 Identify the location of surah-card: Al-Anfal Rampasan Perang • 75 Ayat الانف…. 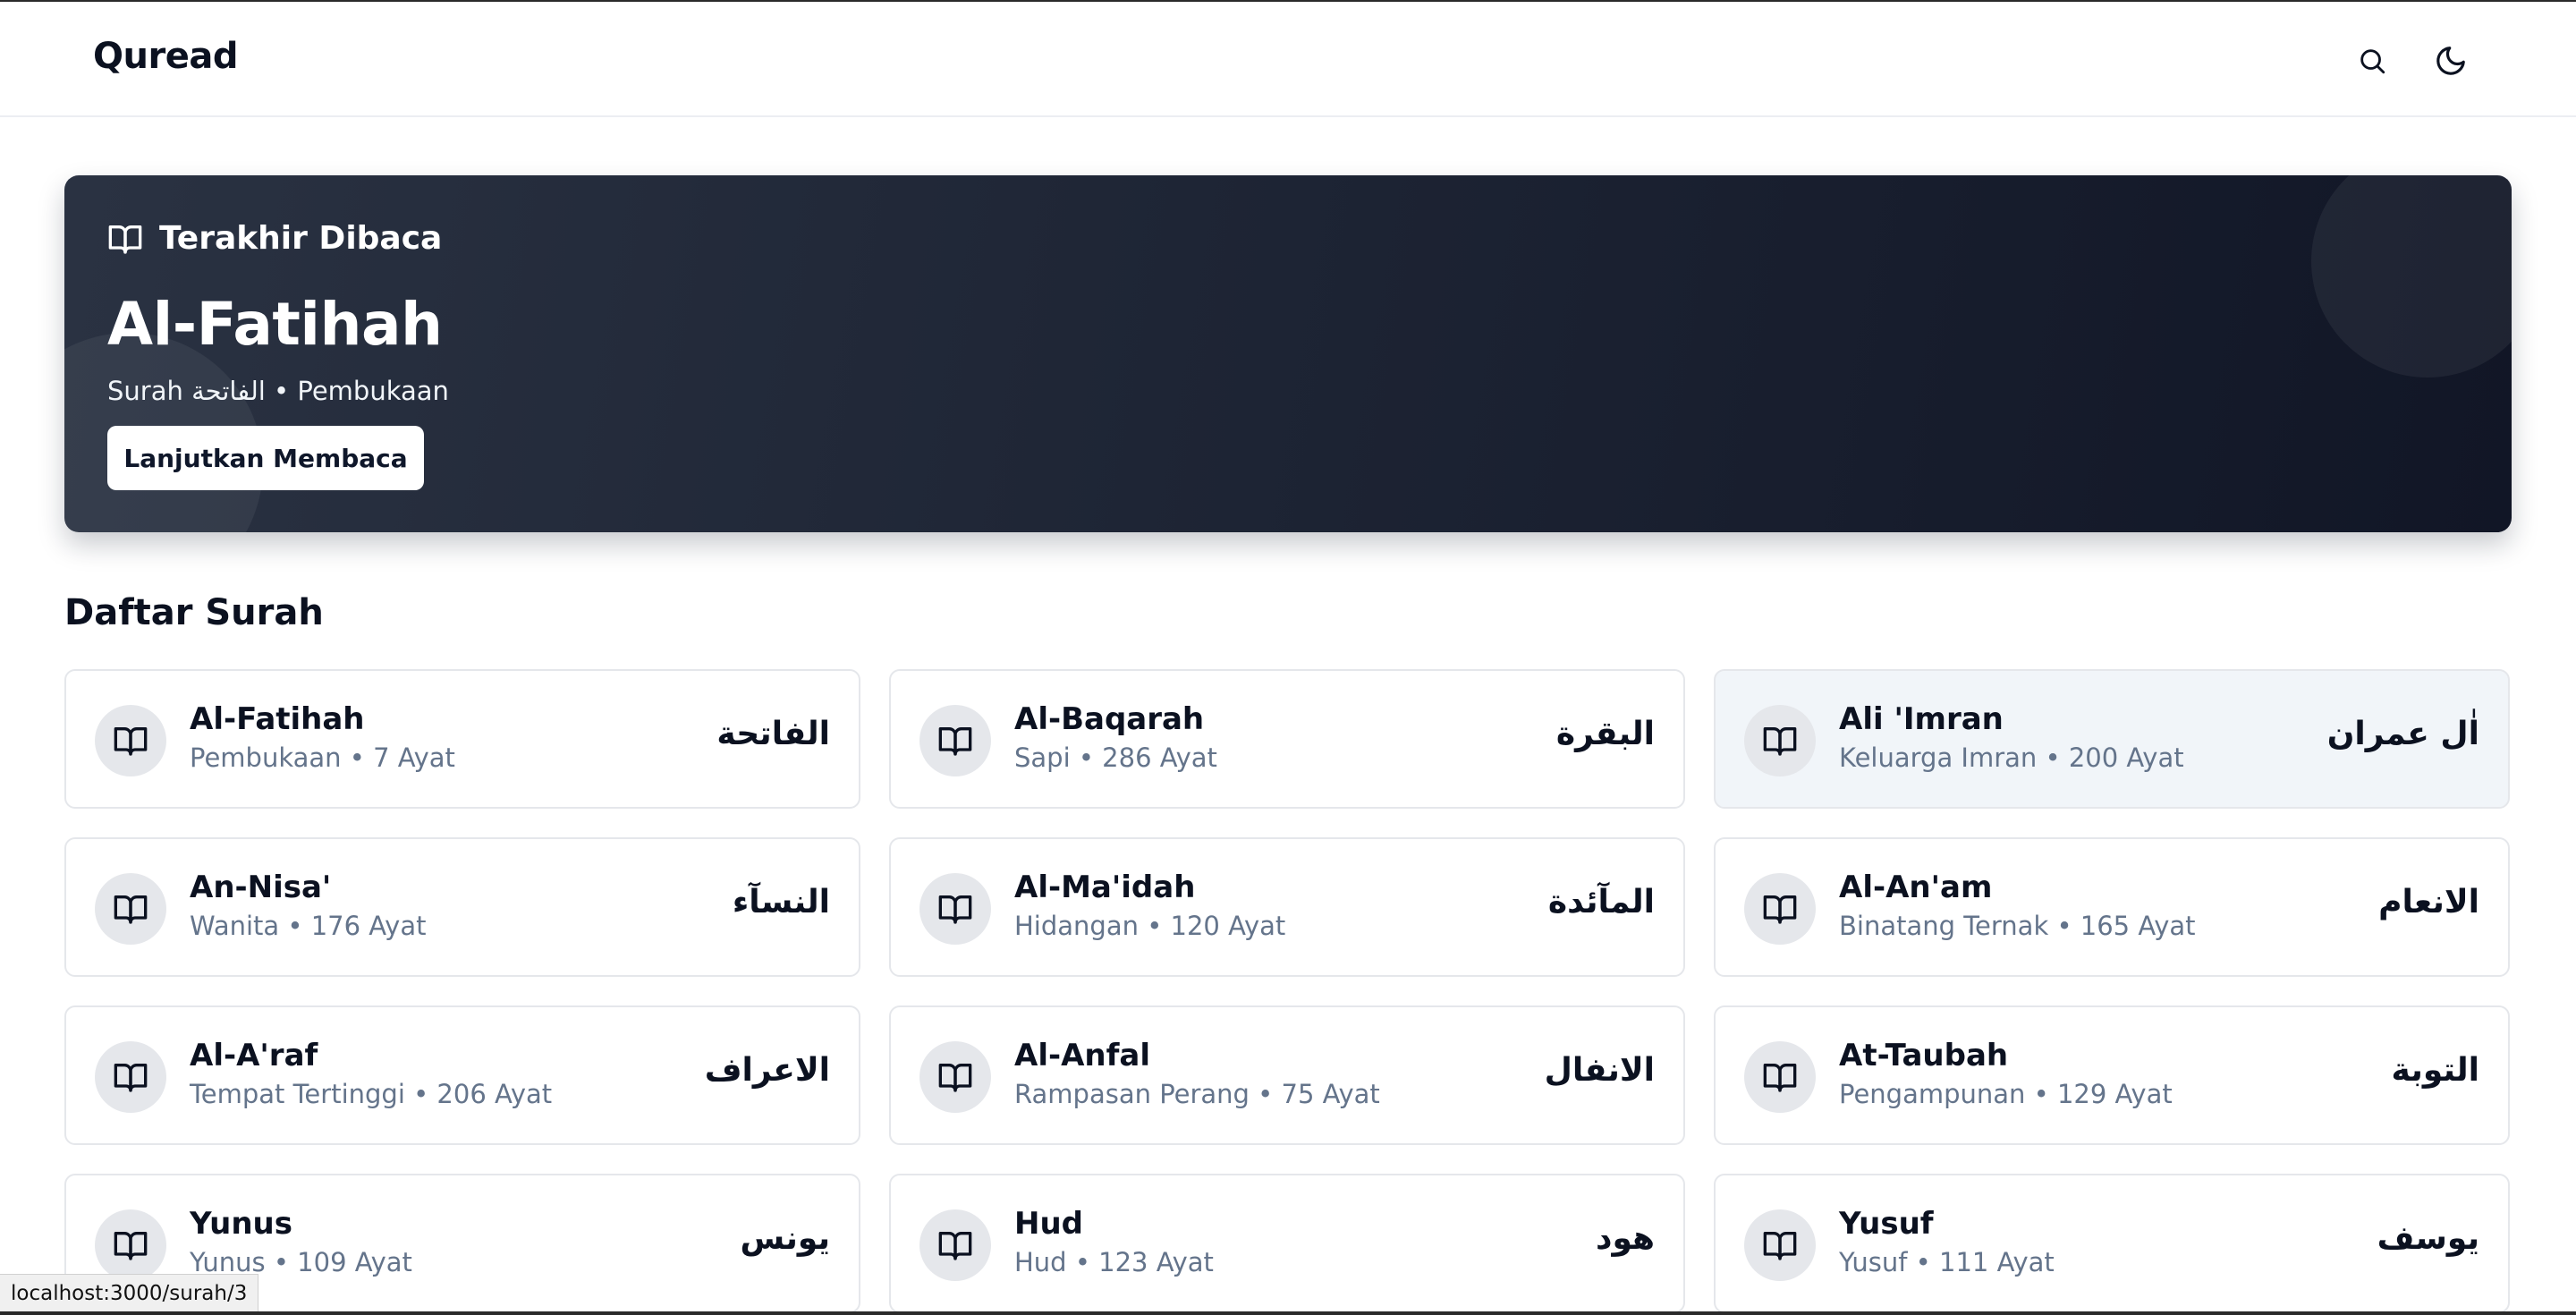
(1287, 1075).